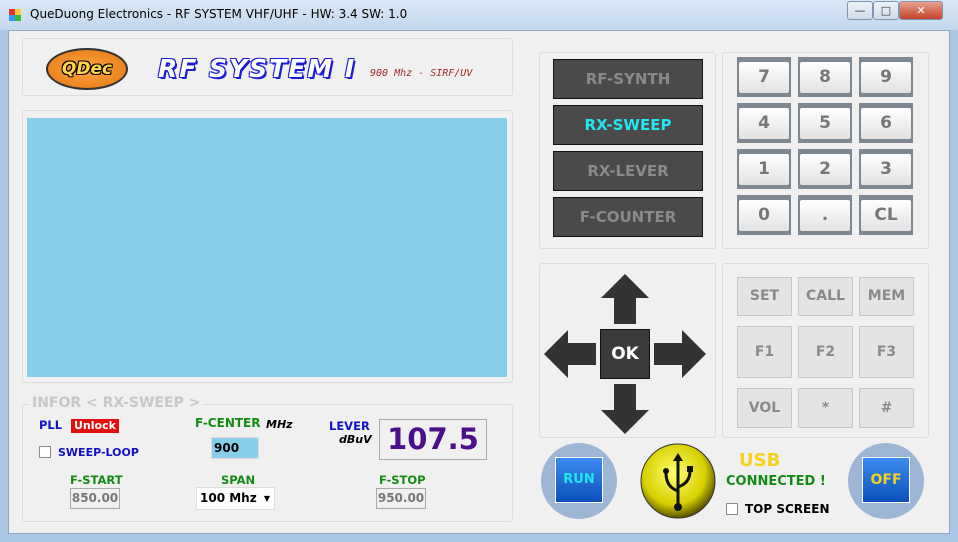 This screenshot has height=542, width=958. What do you see at coordinates (760, 460) in the screenshot?
I see `usb-label: USB` at bounding box center [760, 460].